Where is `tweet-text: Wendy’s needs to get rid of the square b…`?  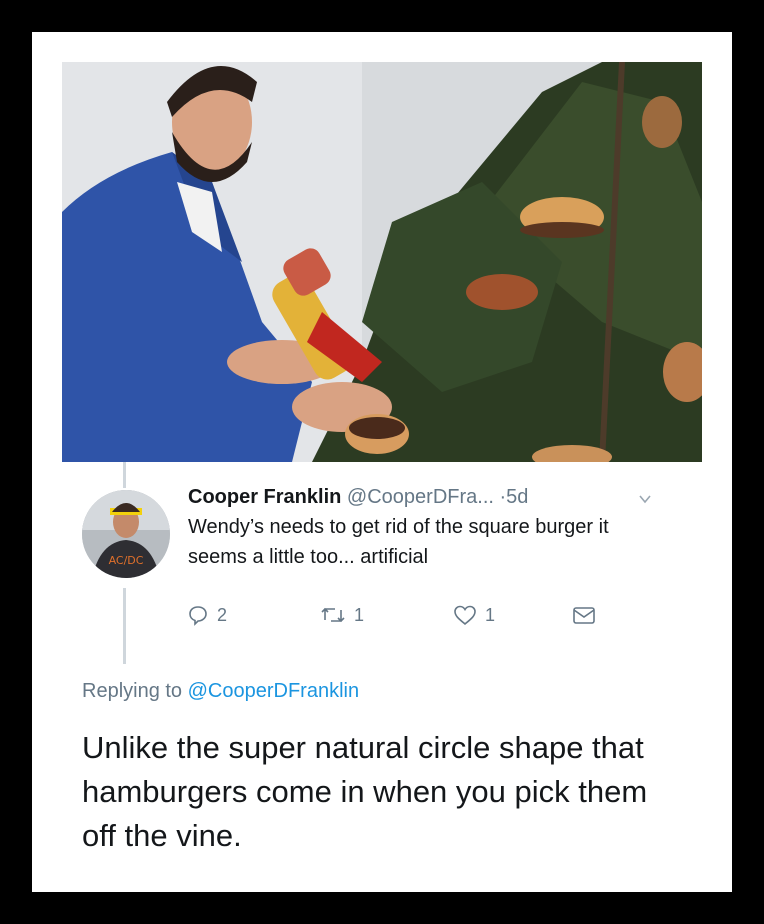 tweet-text: Wendy’s needs to get rid of the square b… is located at coordinates (398, 542).